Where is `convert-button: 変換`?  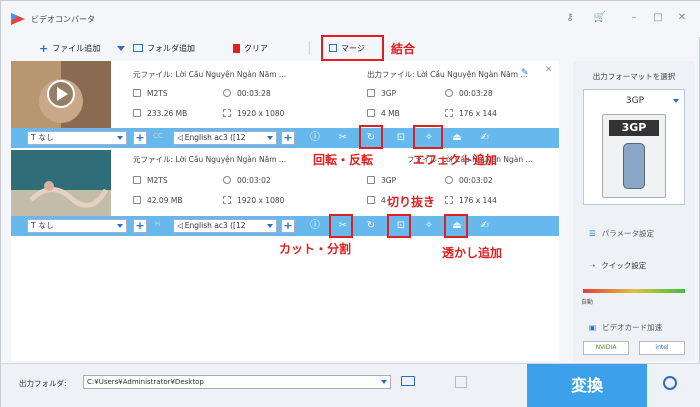
convert-button: 変換 is located at coordinates (587, 385).